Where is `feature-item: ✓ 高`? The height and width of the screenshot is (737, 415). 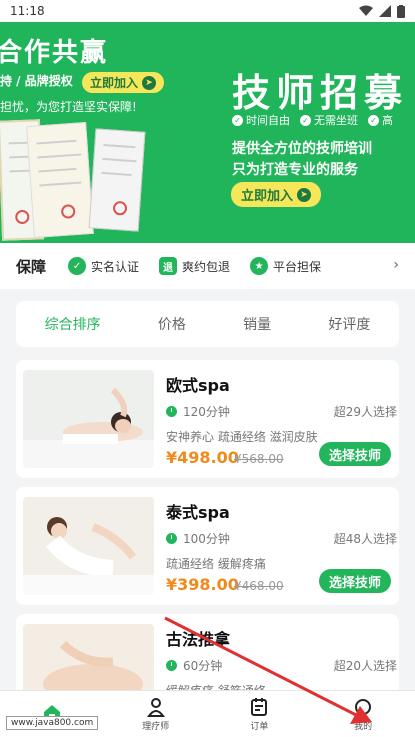 feature-item: ✓ 高 is located at coordinates (380, 120).